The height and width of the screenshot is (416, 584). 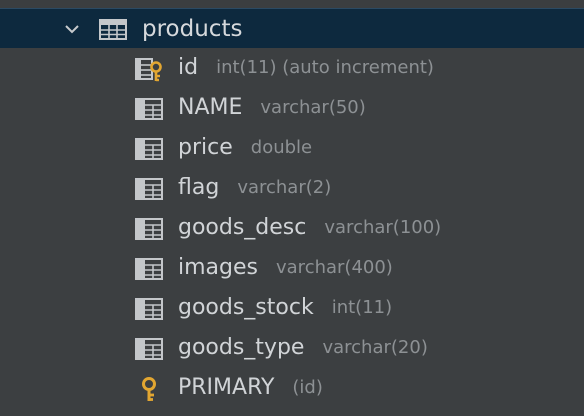 I want to click on column-name: goods_stock int(11), so click(x=285, y=307).